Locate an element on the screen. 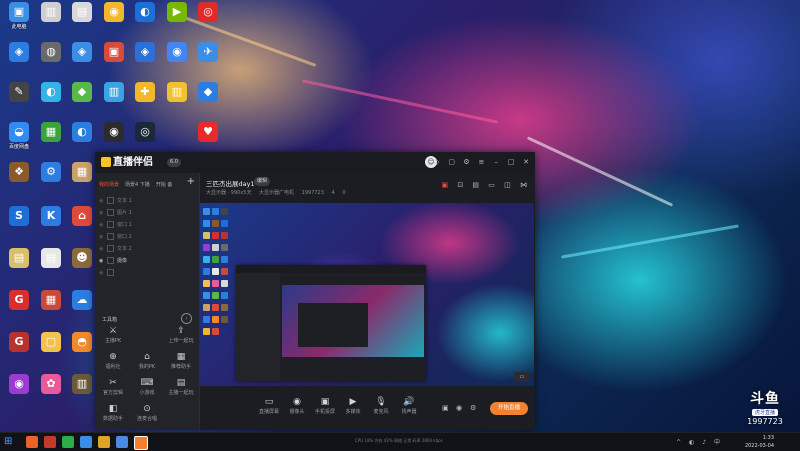 Image resolution: width=800 pixels, height=451 pixels. desktop-icon-d05: ❖ is located at coordinates (19, 177).